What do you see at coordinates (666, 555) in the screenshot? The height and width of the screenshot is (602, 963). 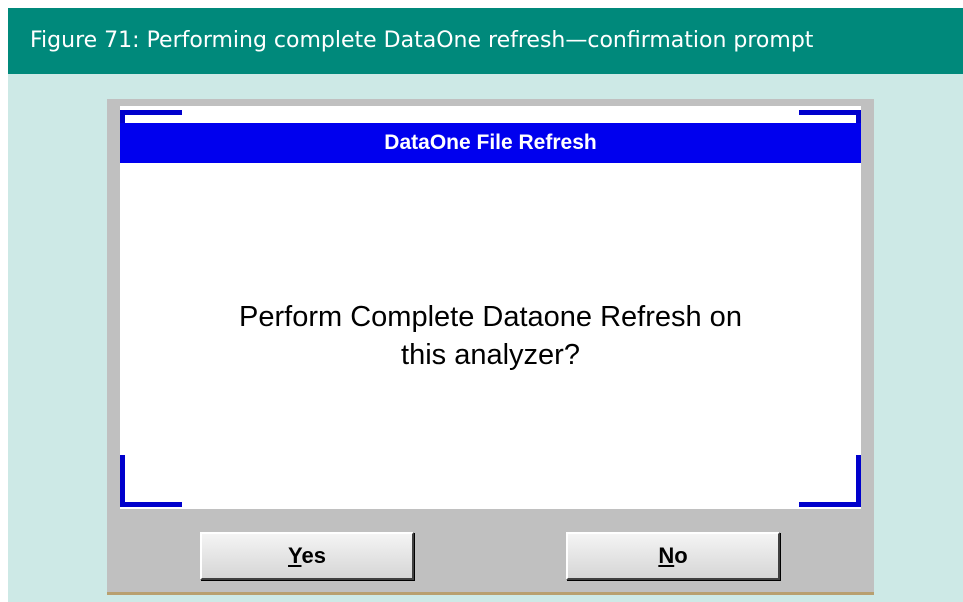 I see `no-mnemonic: N` at bounding box center [666, 555].